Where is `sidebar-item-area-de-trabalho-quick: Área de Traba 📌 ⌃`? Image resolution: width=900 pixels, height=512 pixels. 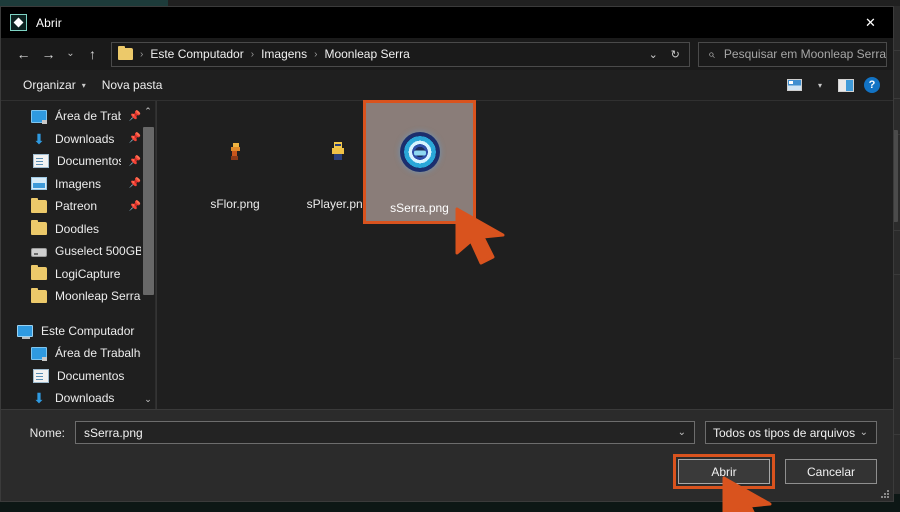 sidebar-item-area-de-trabalho-quick: Área de Traba 📌 ⌃ is located at coordinates (78, 116).